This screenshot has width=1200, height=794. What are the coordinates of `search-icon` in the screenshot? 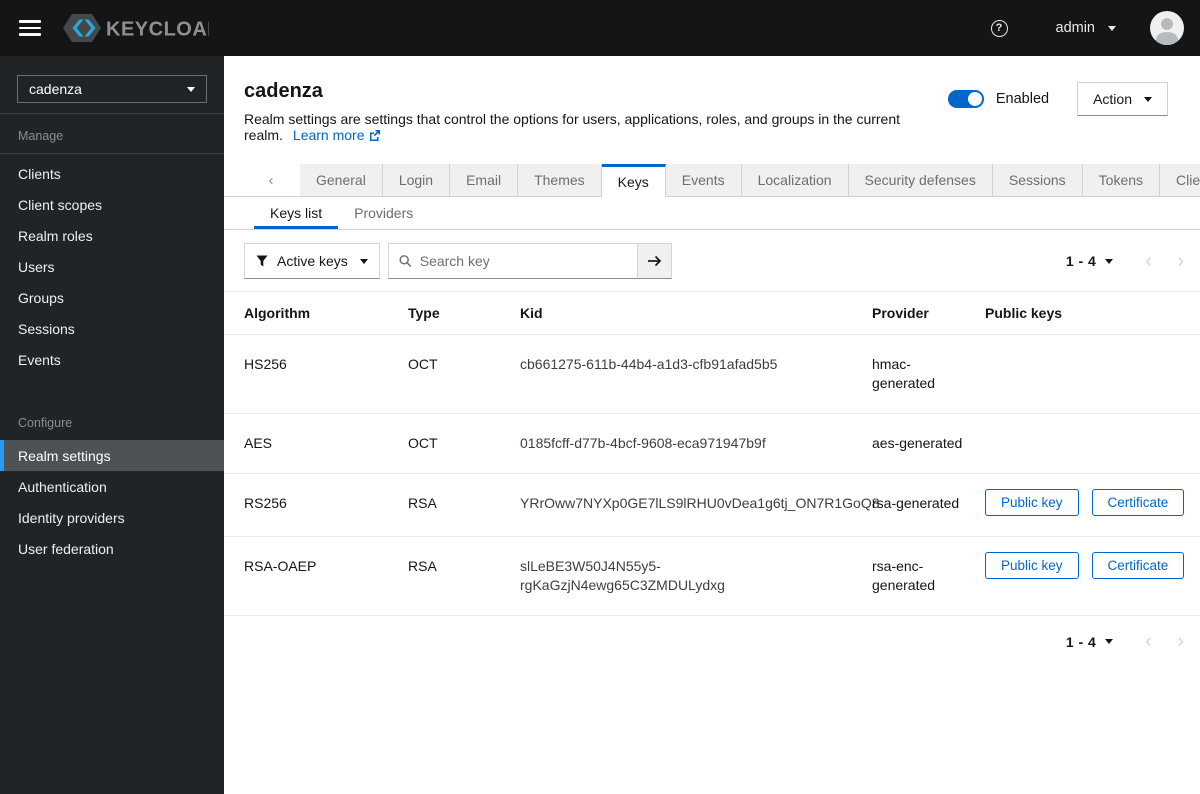 It's located at (405, 261).